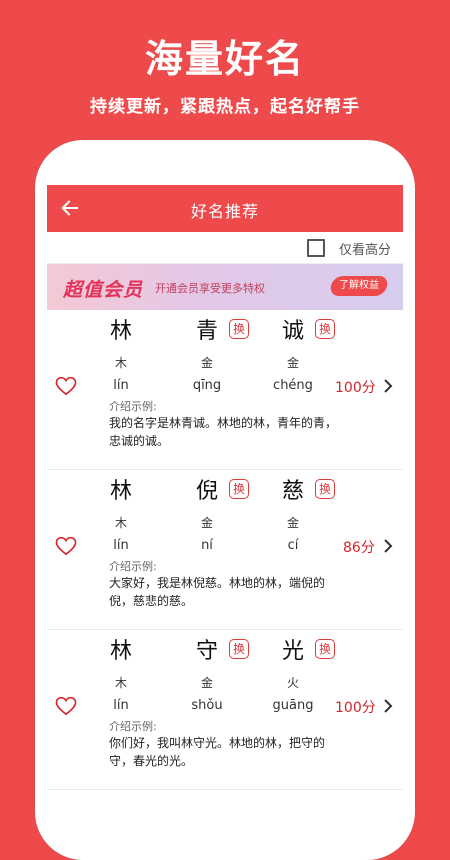 Image resolution: width=450 pixels, height=860 pixels. Describe the element at coordinates (293, 545) in the screenshot. I see `char-pinyin: cí` at that location.